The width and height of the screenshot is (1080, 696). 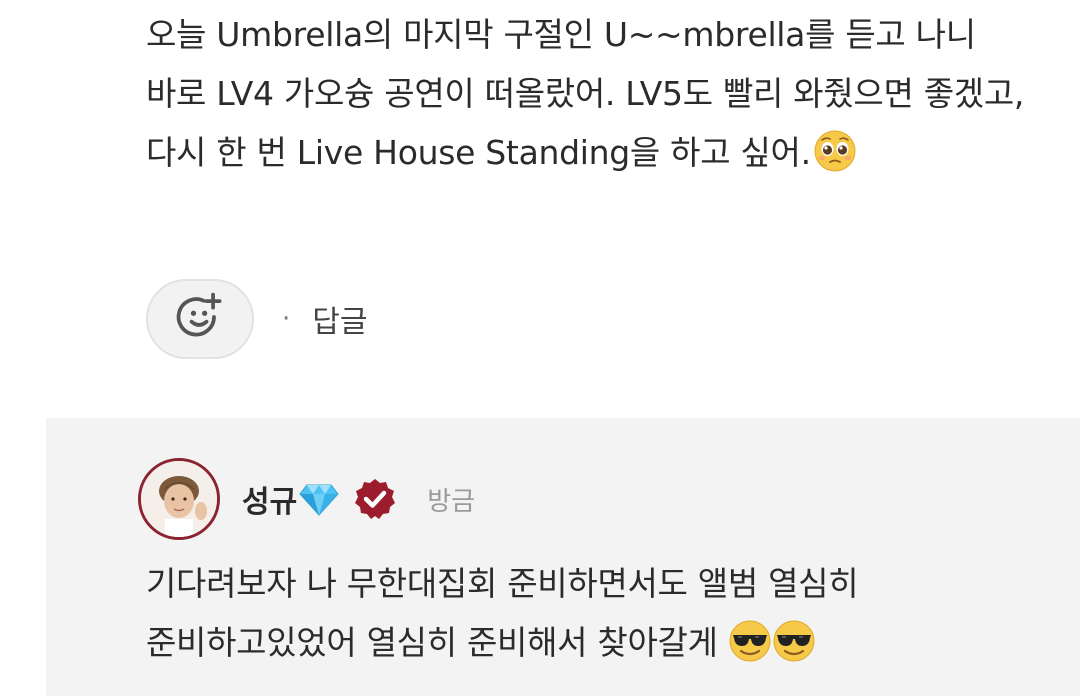 I want to click on pleading-face-icon, so click(x=835, y=151).